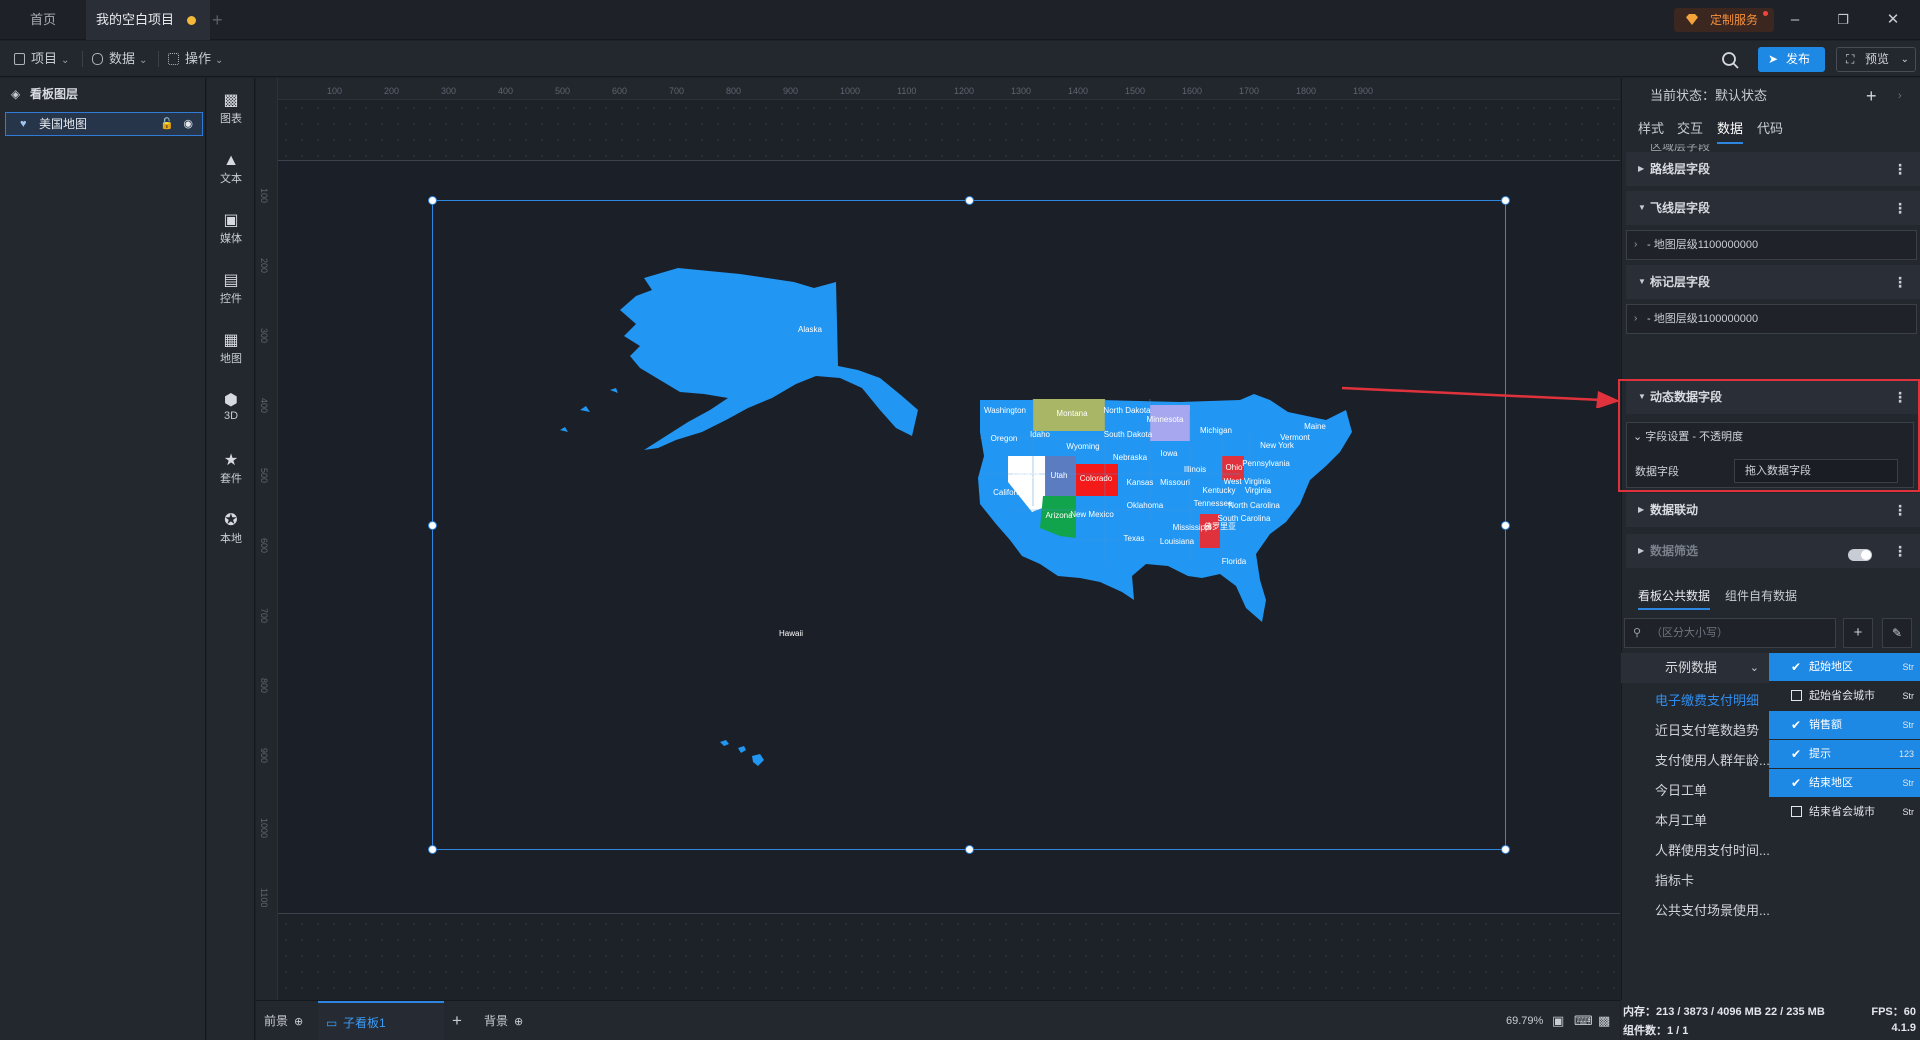  Describe the element at coordinates (1604, 1020) in the screenshot. I see `terminal-icon: ▩` at that location.